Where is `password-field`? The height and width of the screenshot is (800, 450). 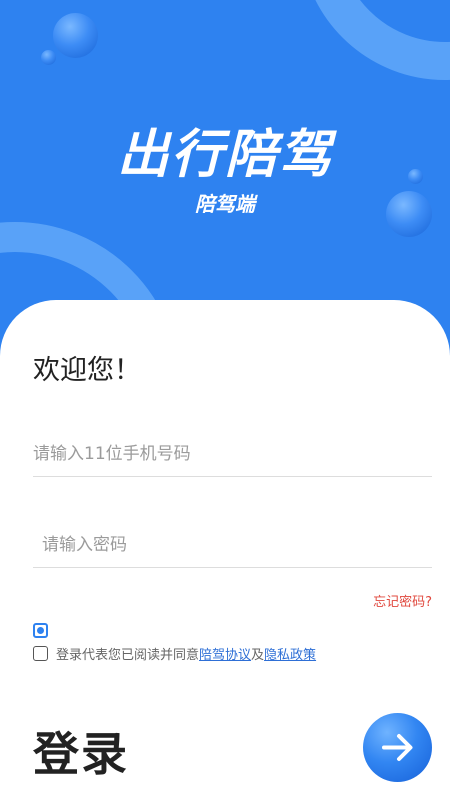 password-field is located at coordinates (232, 545).